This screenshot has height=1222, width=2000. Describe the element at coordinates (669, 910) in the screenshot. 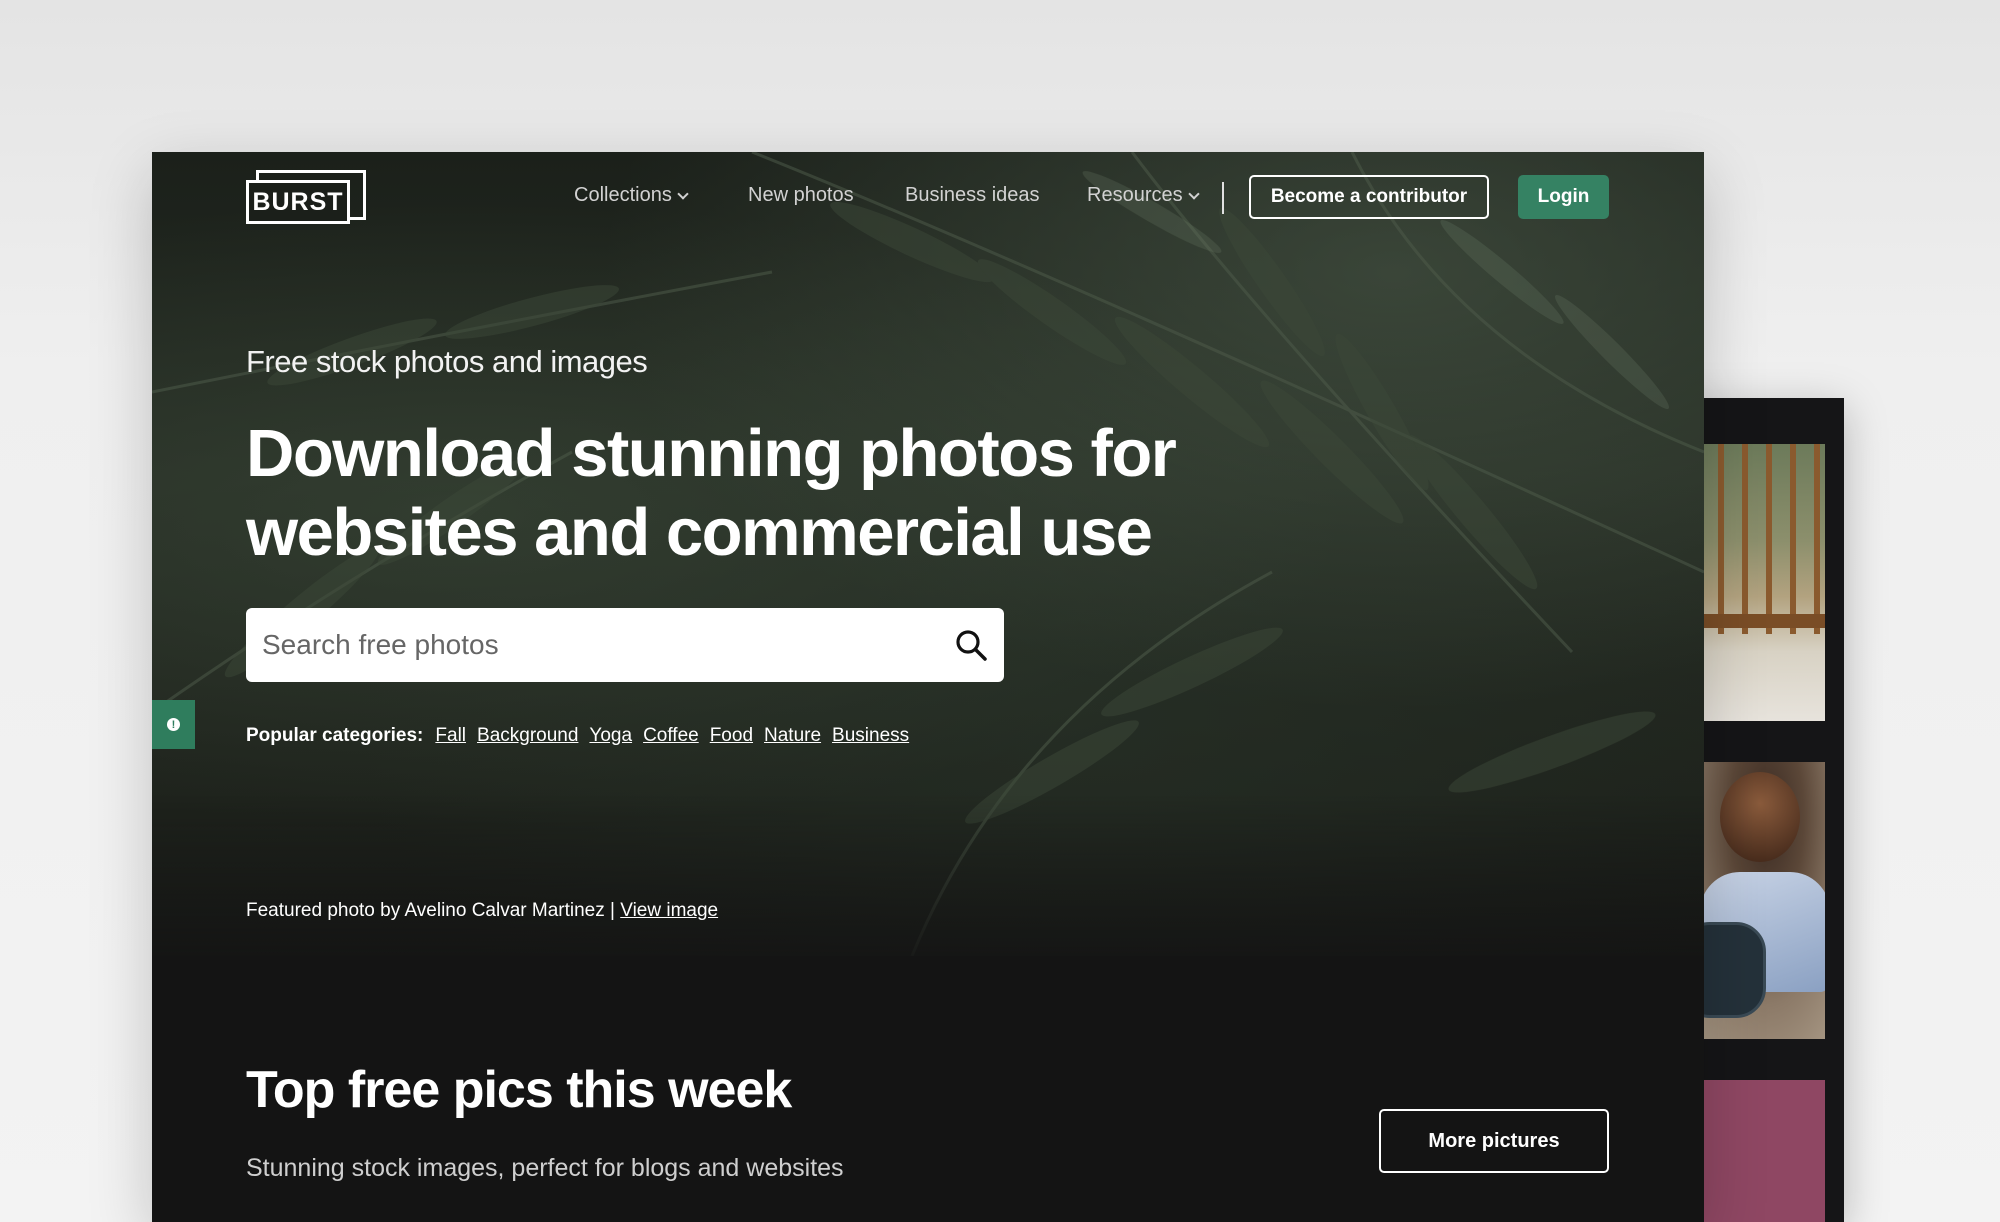

I see `view-image-link: View image` at that location.